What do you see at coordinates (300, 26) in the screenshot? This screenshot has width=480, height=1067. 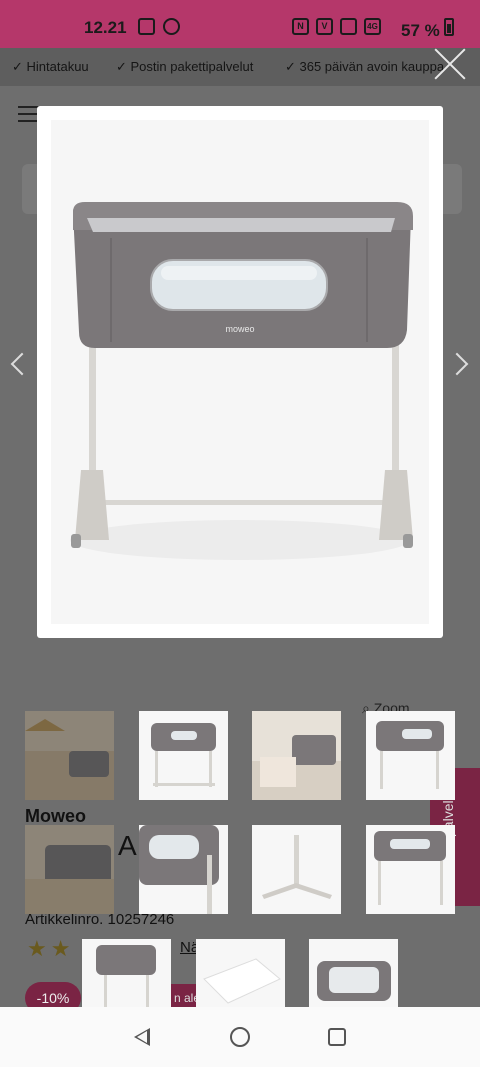 I see `nfc-icon: N` at bounding box center [300, 26].